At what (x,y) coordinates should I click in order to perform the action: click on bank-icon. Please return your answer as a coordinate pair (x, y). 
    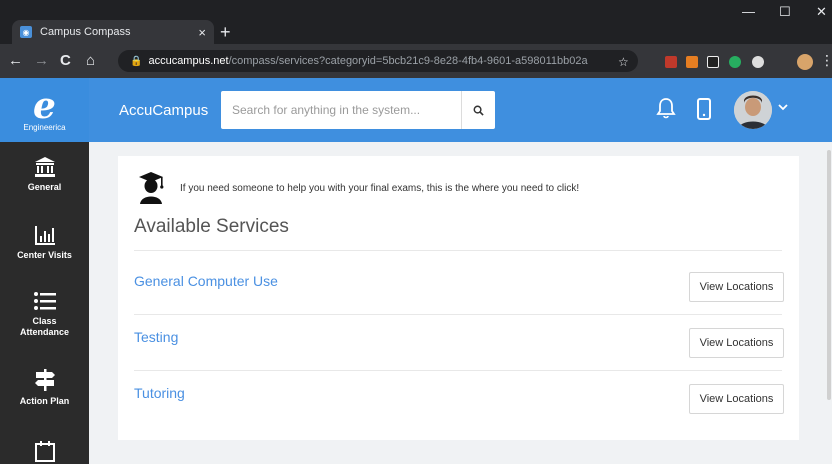
    Looking at the image, I should click on (44, 167).